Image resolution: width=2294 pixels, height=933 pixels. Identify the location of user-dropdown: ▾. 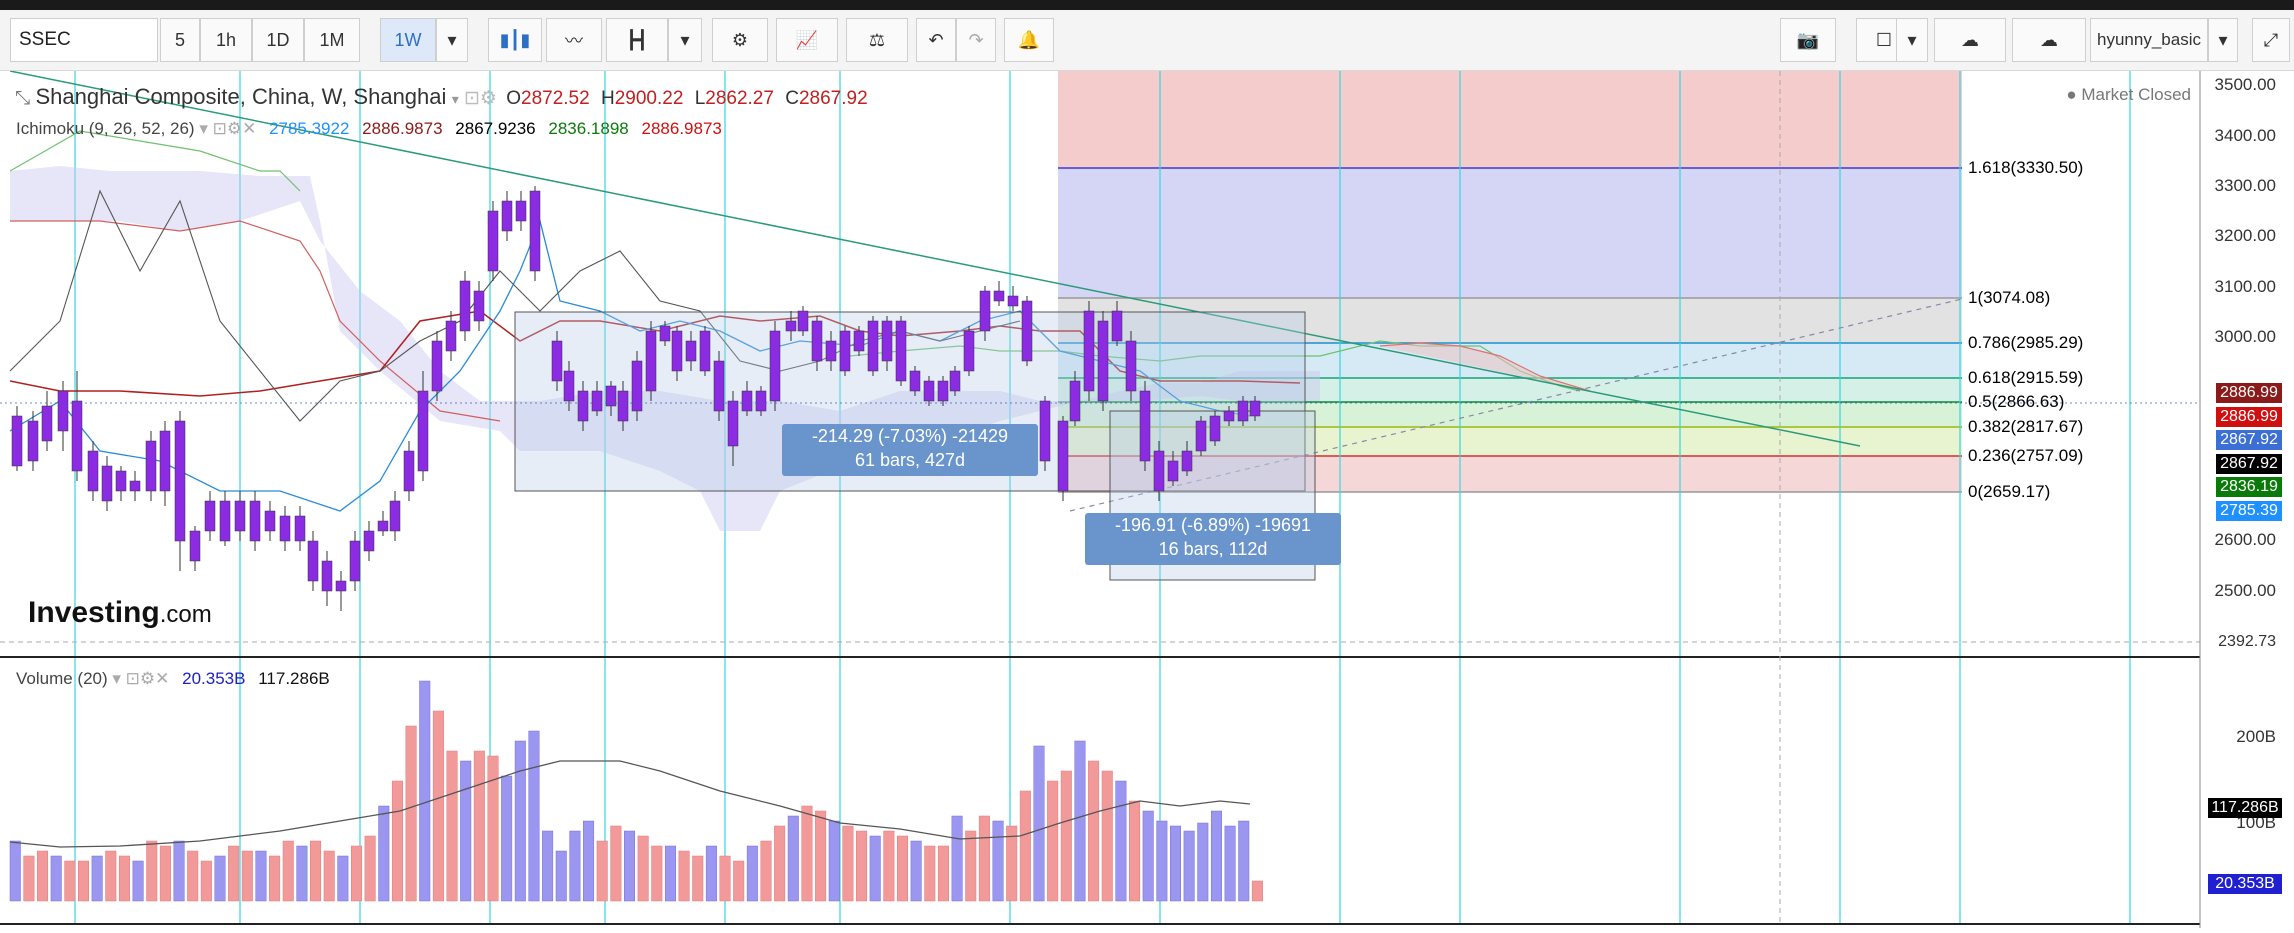
(2223, 40).